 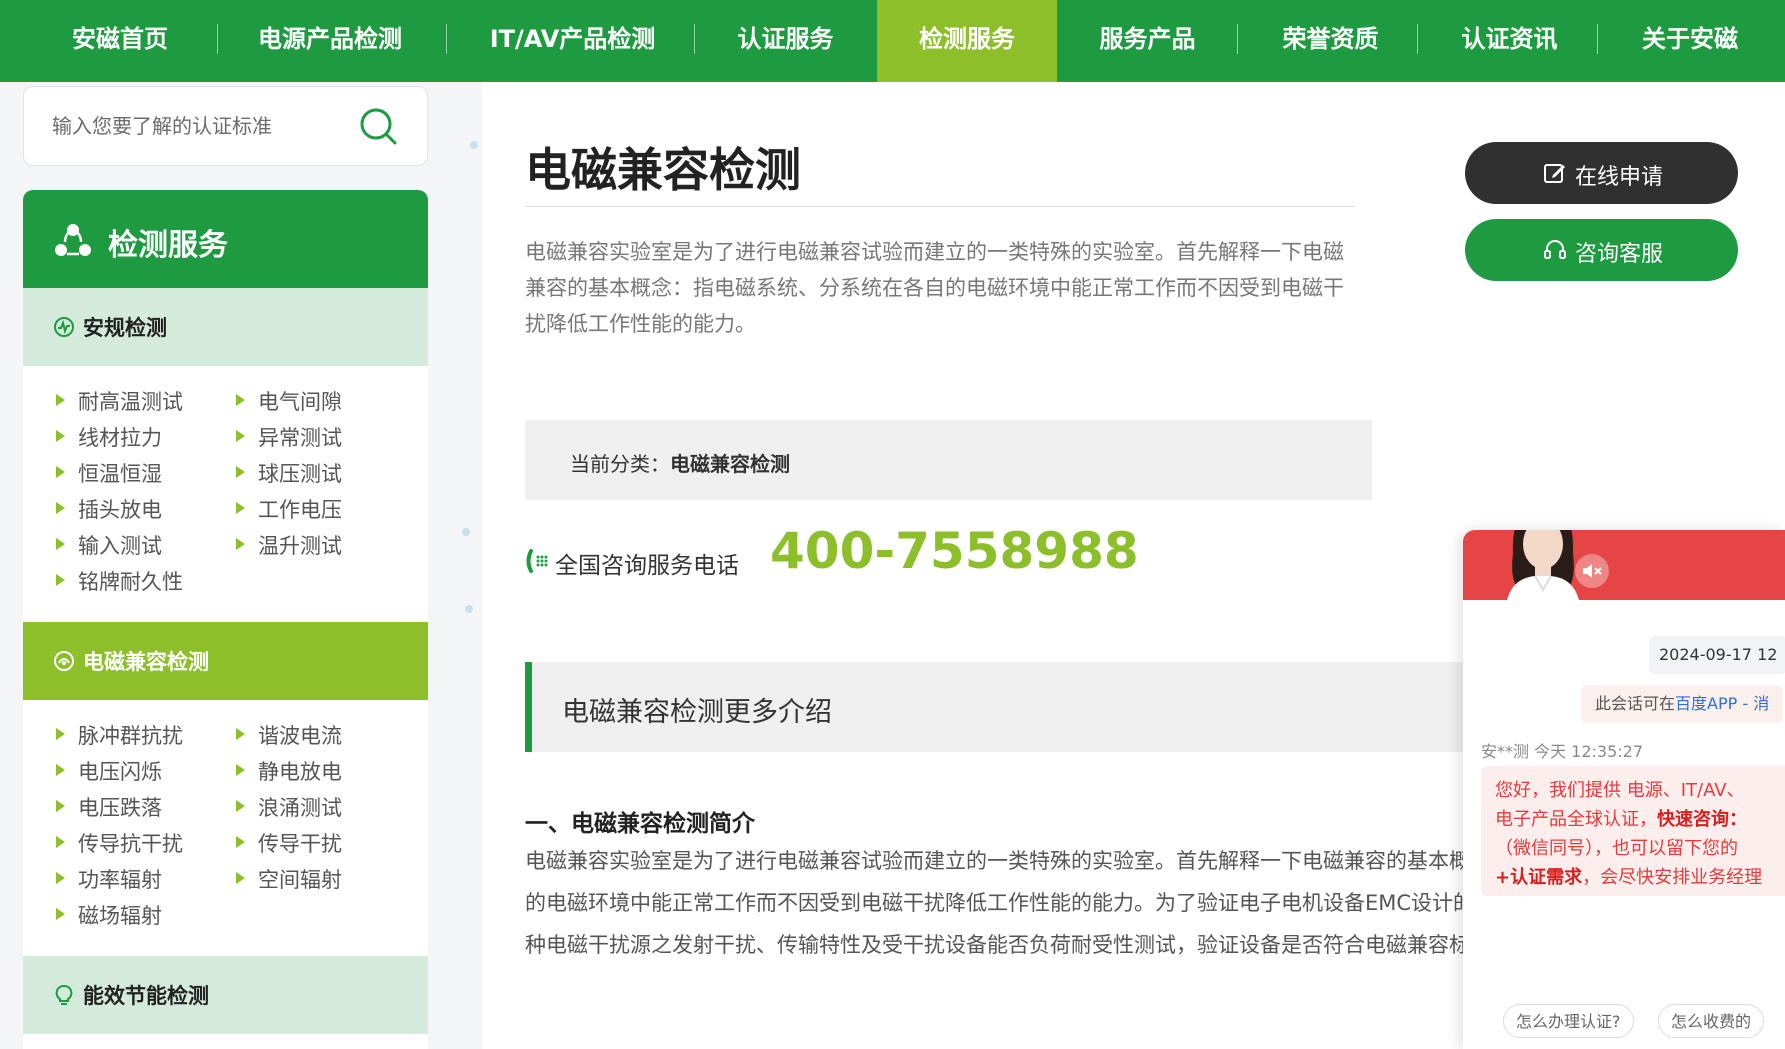 I want to click on nav-item-home: 安磁首页, so click(x=120, y=41).